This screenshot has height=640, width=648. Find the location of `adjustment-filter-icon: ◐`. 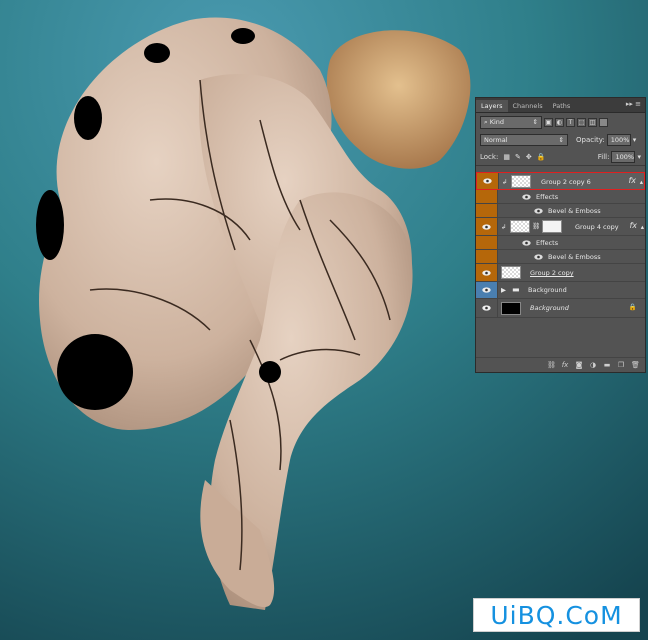

adjustment-filter-icon: ◐ is located at coordinates (559, 122).